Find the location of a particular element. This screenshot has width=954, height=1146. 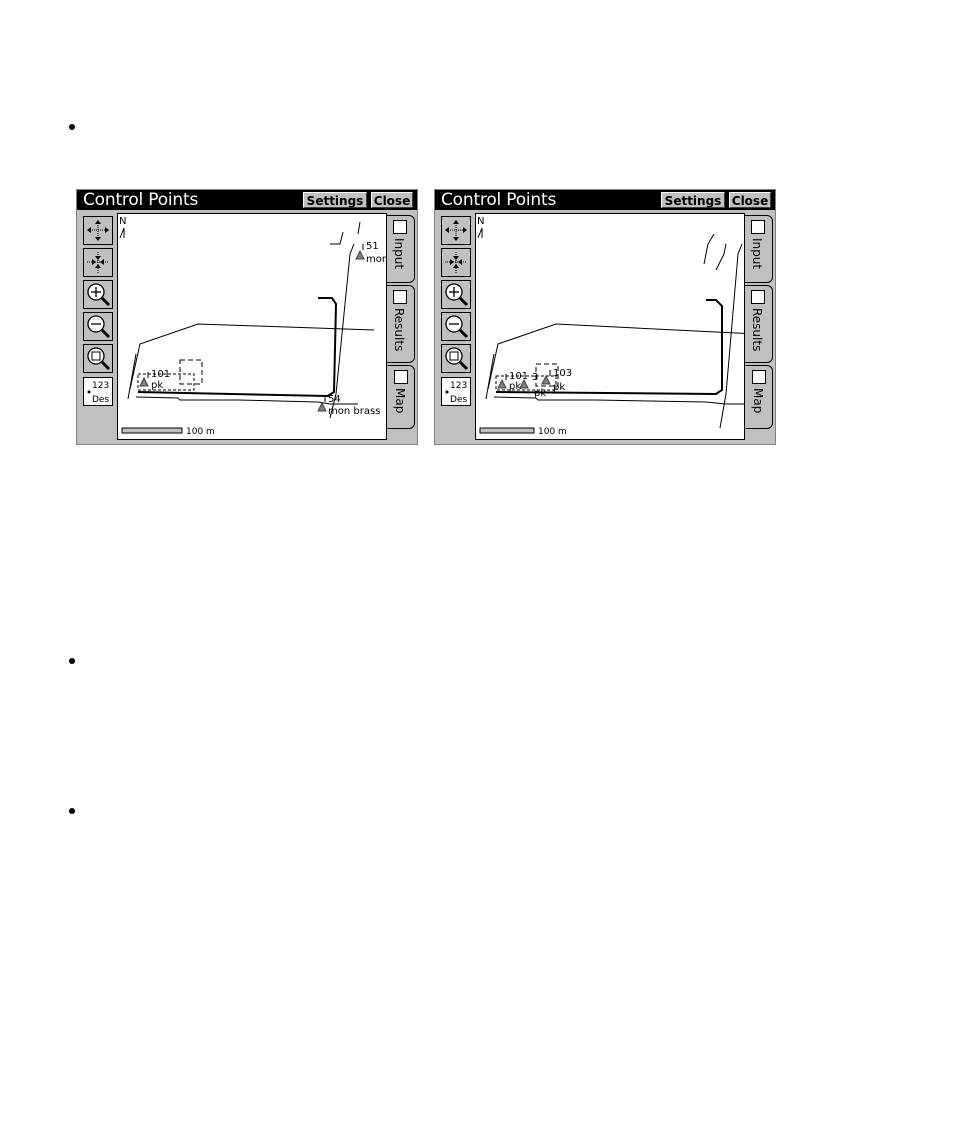

map-canvas: N 101 pk 3 103 pk pk 100 m is located at coordinates (610, 326).